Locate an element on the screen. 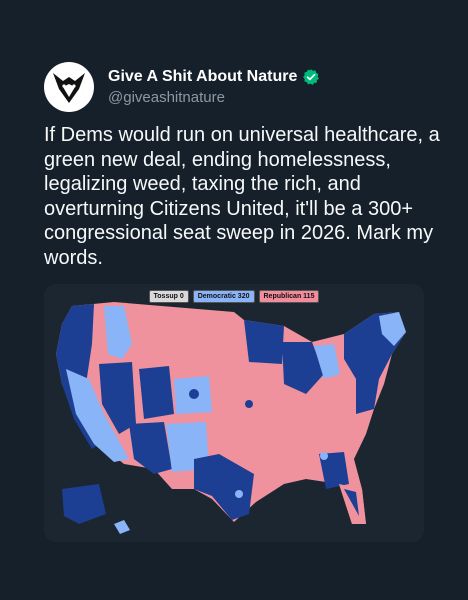  map-city-denver is located at coordinates (194, 394).